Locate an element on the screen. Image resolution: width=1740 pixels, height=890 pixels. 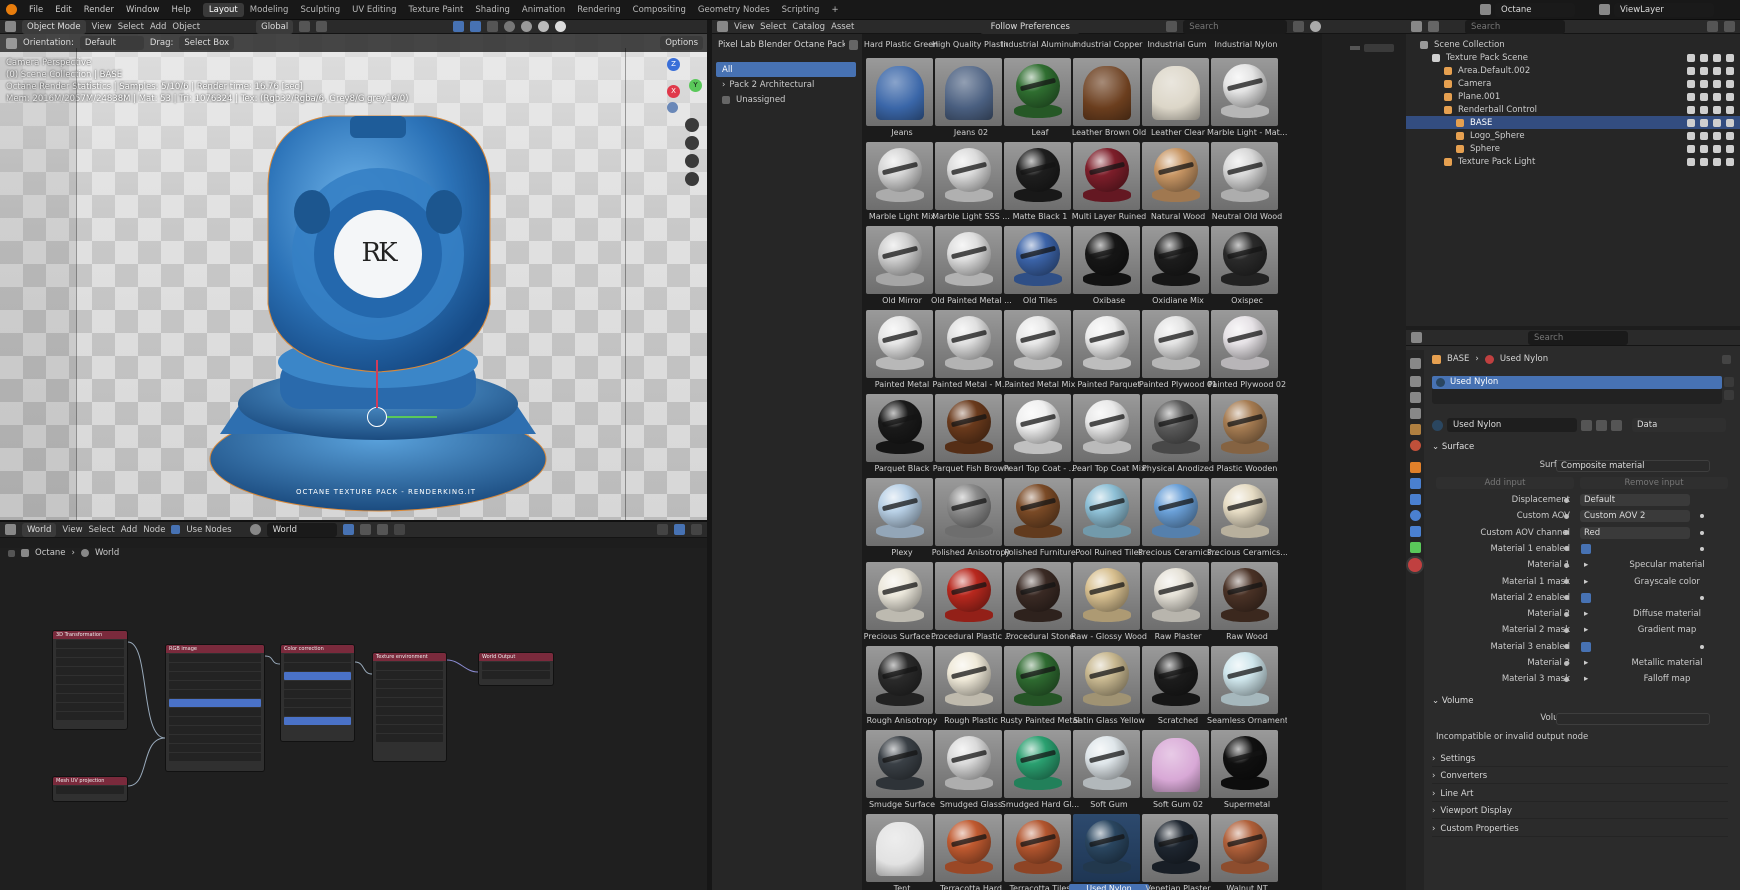
asset-tile: Leather Clear is located at coordinates (1174, 94).